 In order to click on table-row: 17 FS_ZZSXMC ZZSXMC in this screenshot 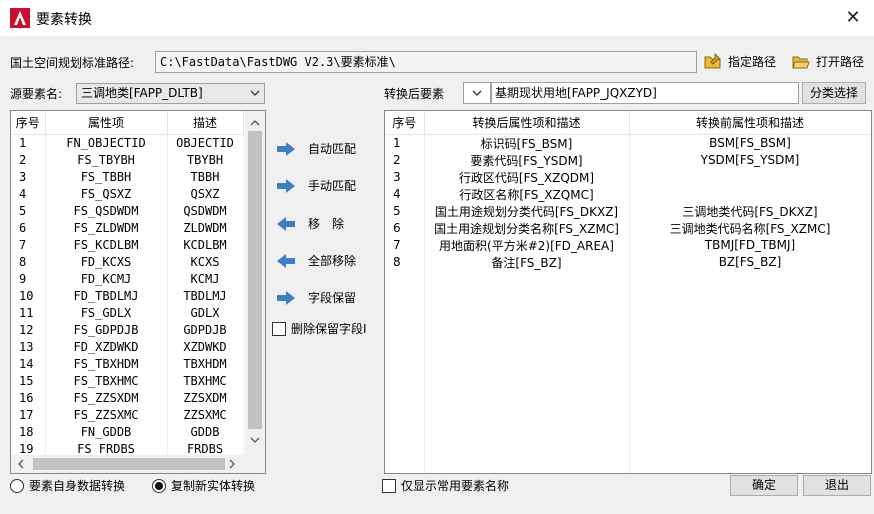, I will do `click(127, 414)`.